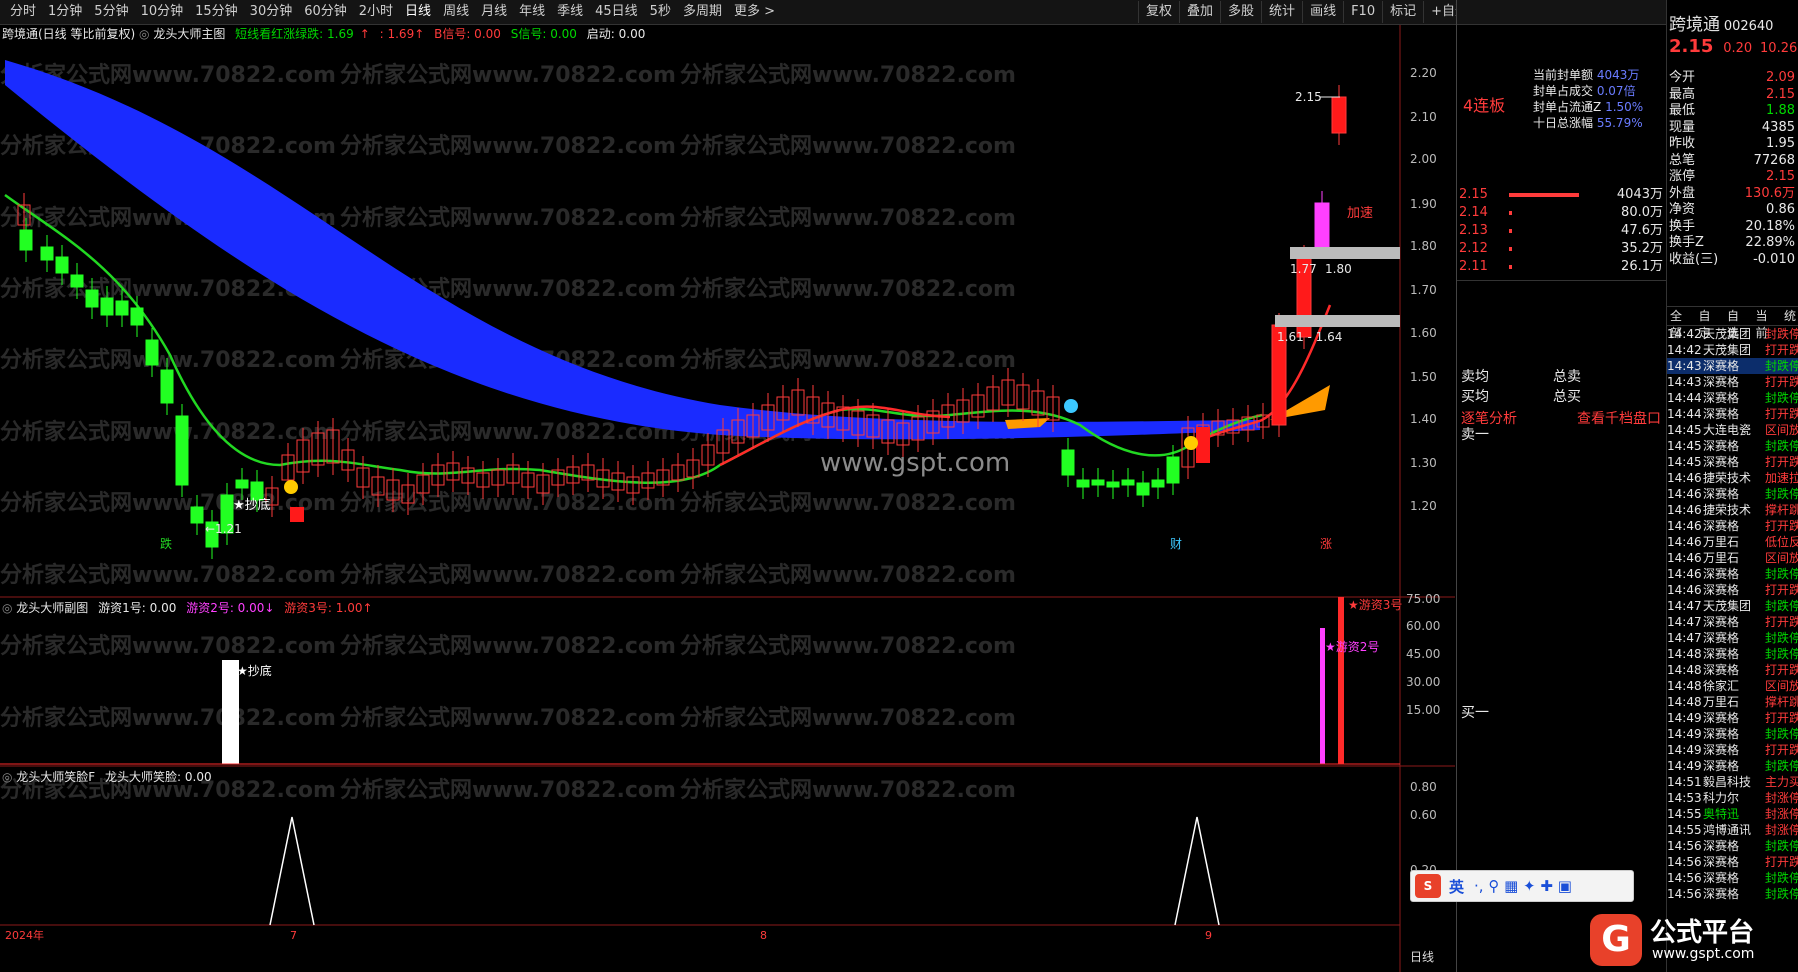 This screenshot has width=1798, height=972. I want to click on bid-row: 2.14 80.0万, so click(1561, 213).